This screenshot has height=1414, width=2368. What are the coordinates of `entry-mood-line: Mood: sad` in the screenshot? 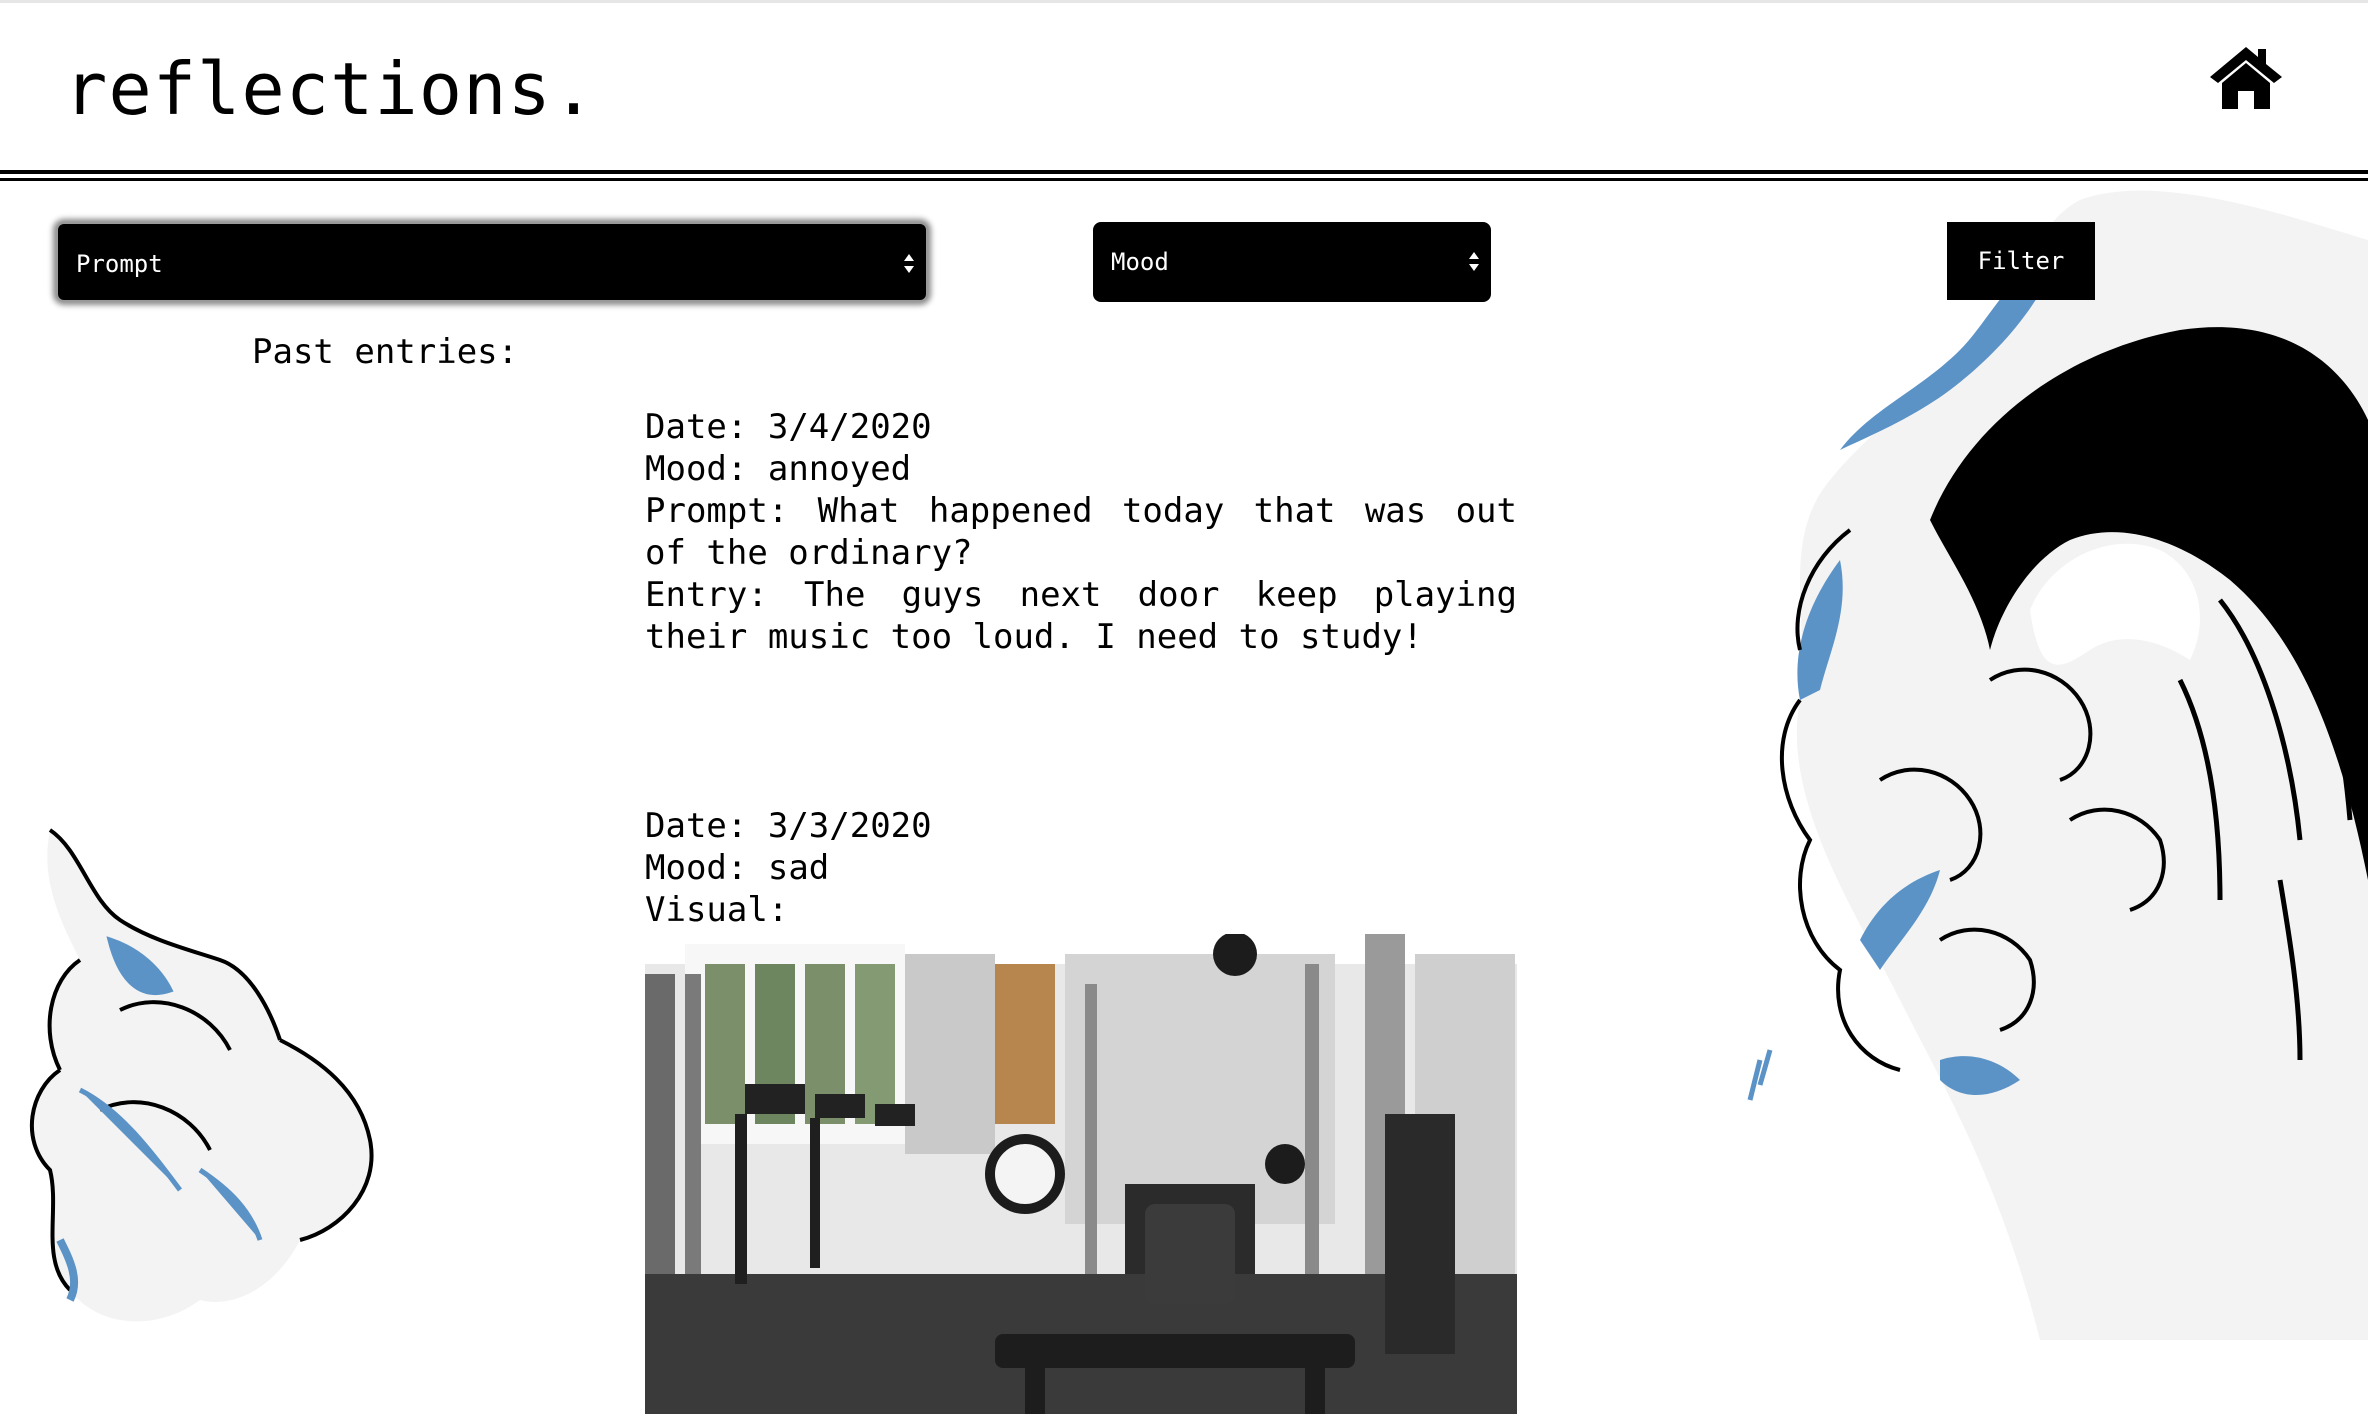 It's located at (737, 868).